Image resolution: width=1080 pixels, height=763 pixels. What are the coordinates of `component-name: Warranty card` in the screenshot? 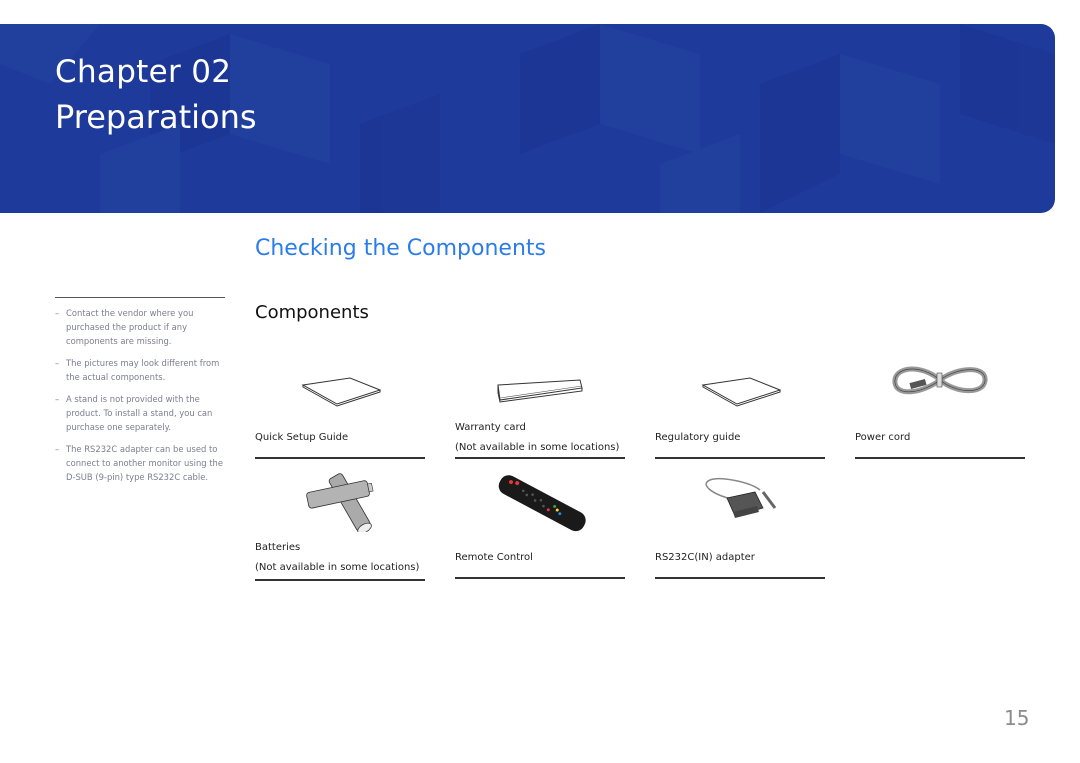 It's located at (490, 427).